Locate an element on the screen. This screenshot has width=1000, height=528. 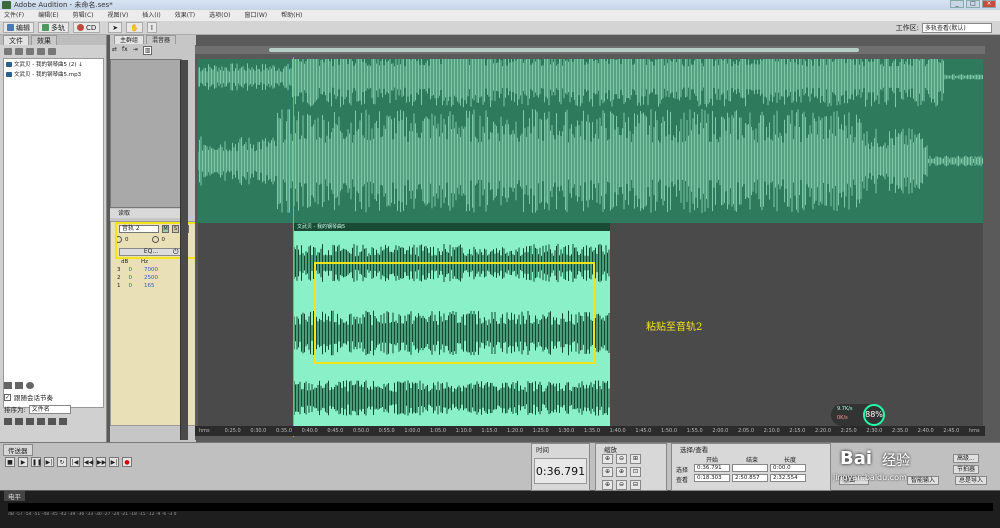
play-button: ▶ is located at coordinates (23, 462).